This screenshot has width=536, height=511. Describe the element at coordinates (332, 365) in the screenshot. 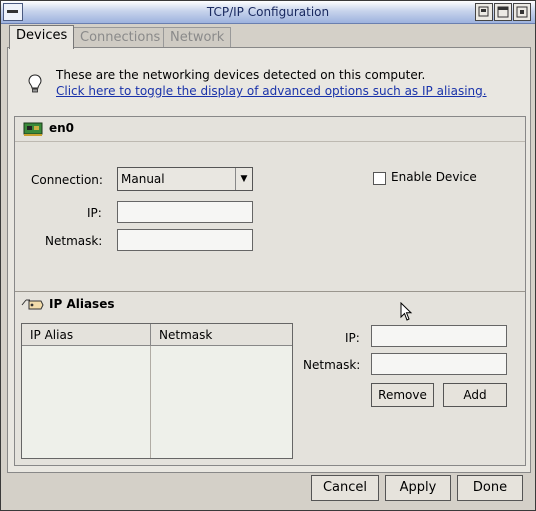

I see `alias-netmask-label: Netmask:` at that location.